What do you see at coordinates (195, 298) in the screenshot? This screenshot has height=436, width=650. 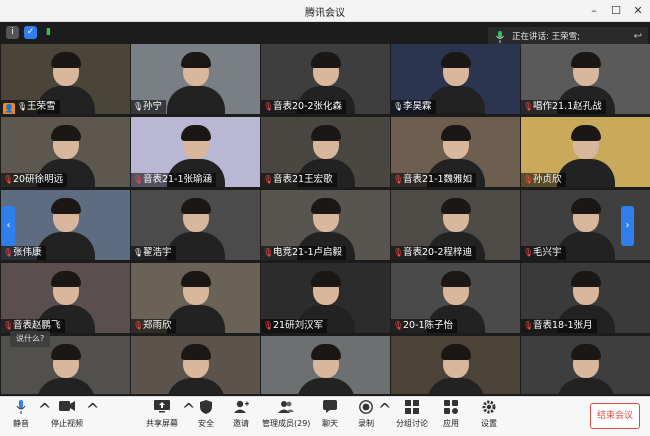 I see `video-tile: 🎙郑雨欣` at bounding box center [195, 298].